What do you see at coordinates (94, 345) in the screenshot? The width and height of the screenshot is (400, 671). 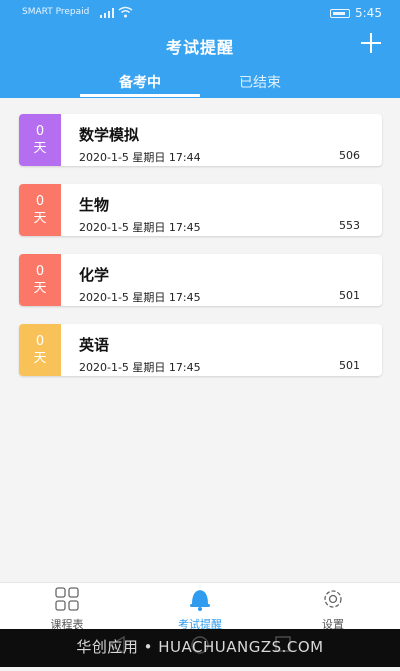 I see `exam-name: 英语` at bounding box center [94, 345].